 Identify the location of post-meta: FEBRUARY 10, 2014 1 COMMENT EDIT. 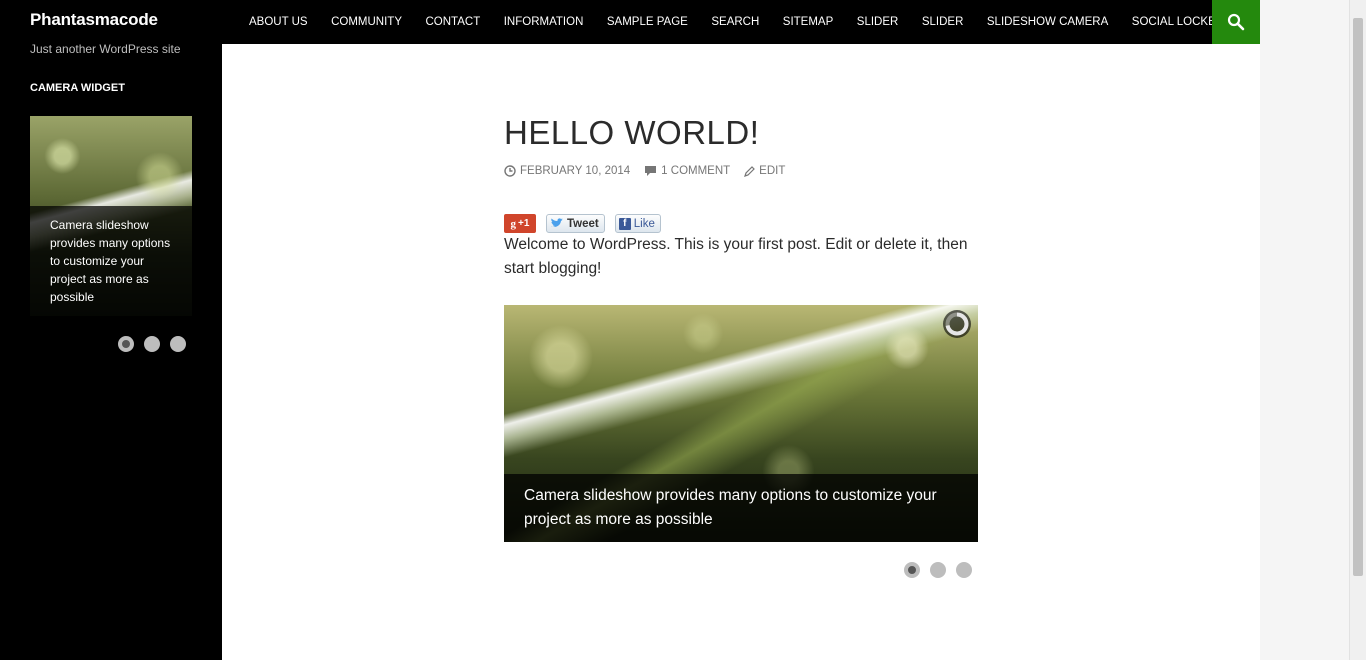
(651, 171).